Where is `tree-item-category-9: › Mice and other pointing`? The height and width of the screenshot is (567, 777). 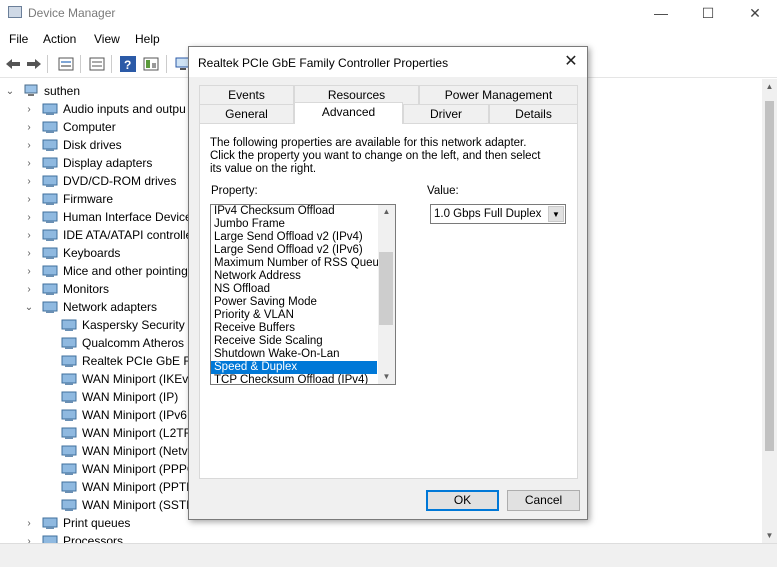 tree-item-category-9: › Mice and other pointing is located at coordinates (106, 271).